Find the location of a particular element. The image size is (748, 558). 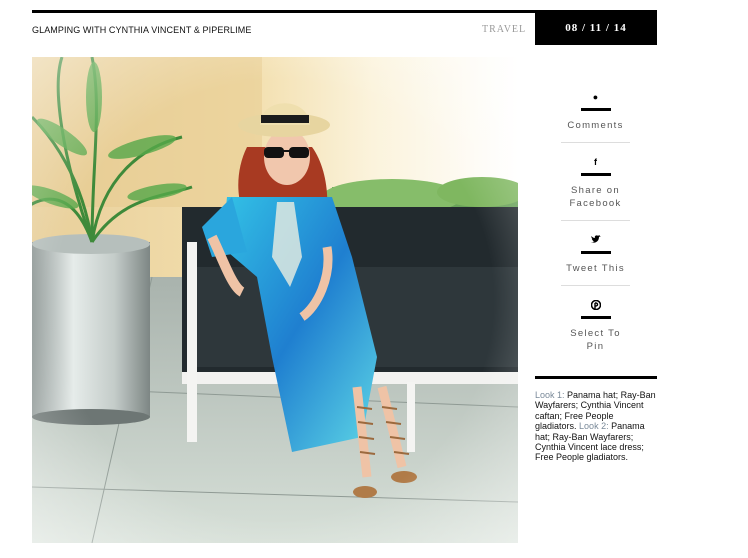

look2-label: Look 2: is located at coordinates (594, 426).